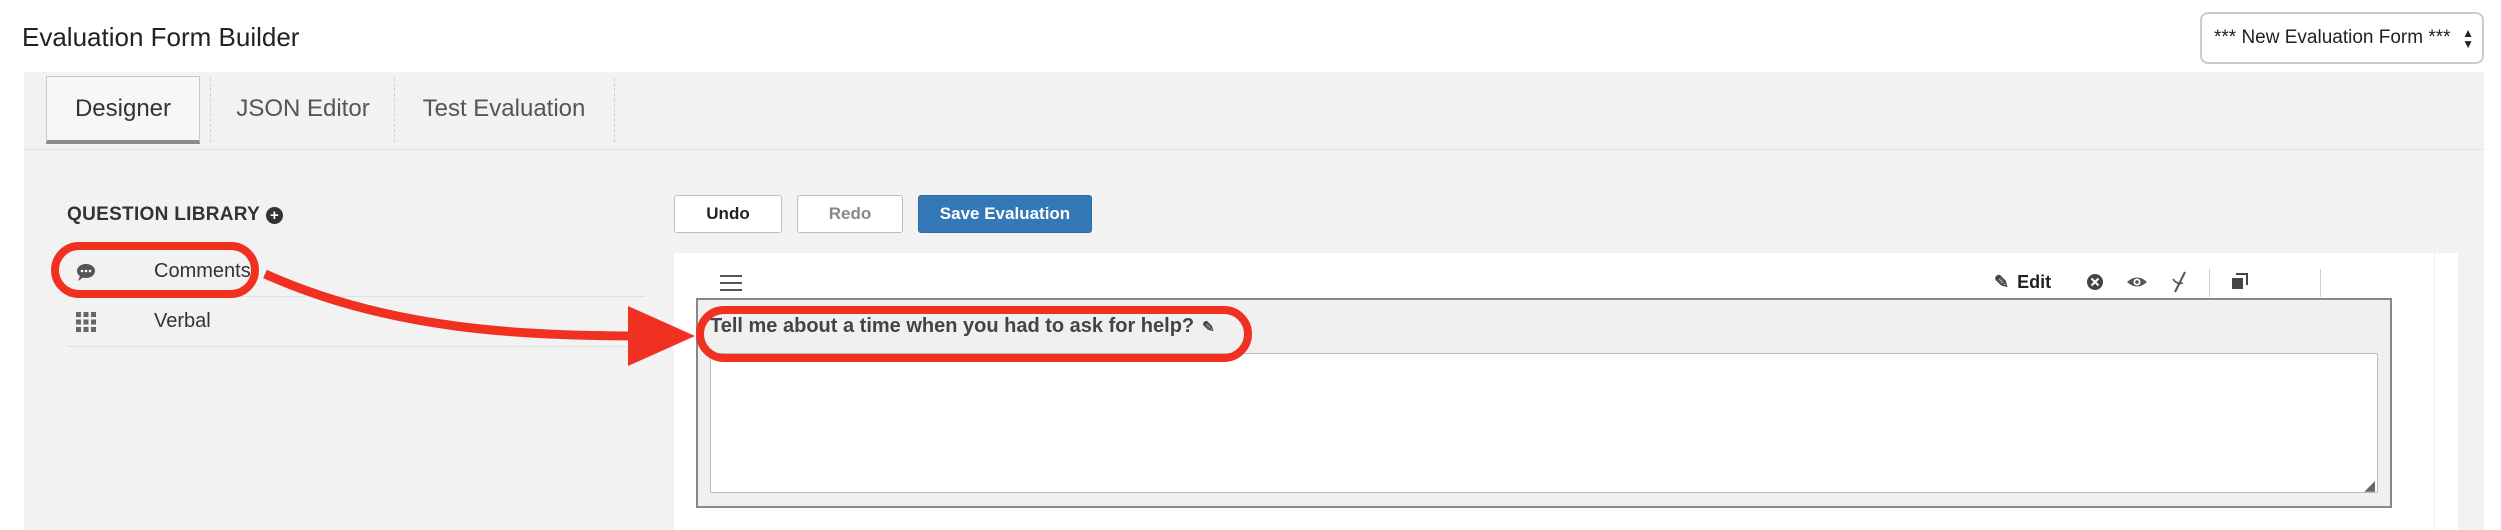  I want to click on branch-icon, so click(2180, 282).